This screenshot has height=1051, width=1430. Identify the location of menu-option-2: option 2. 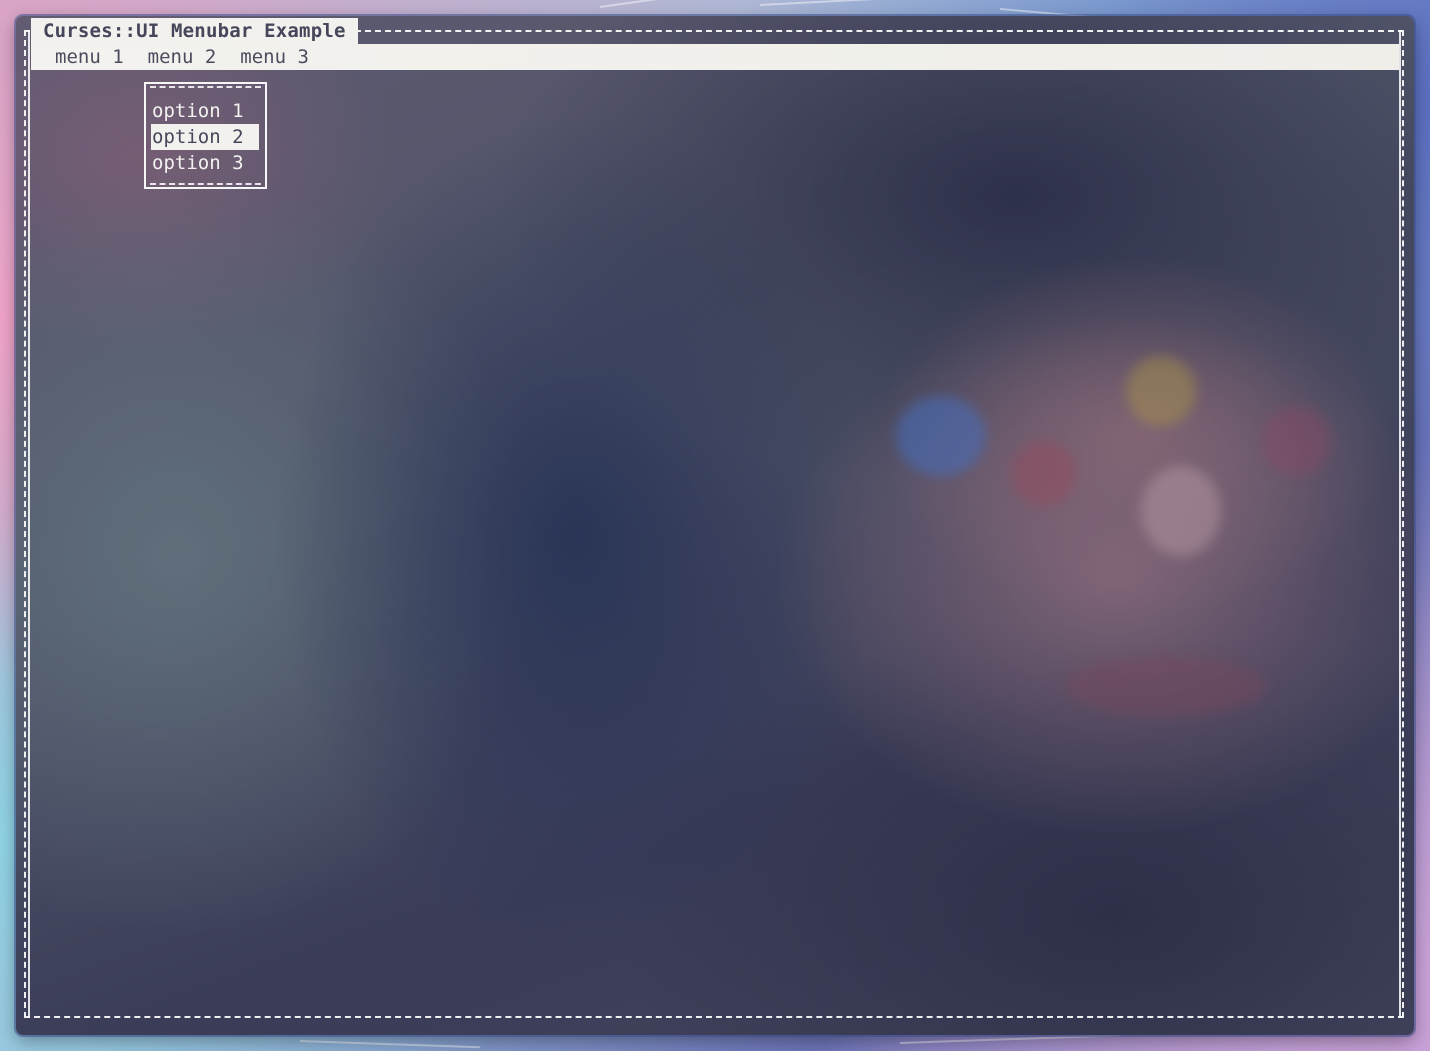
(205, 137).